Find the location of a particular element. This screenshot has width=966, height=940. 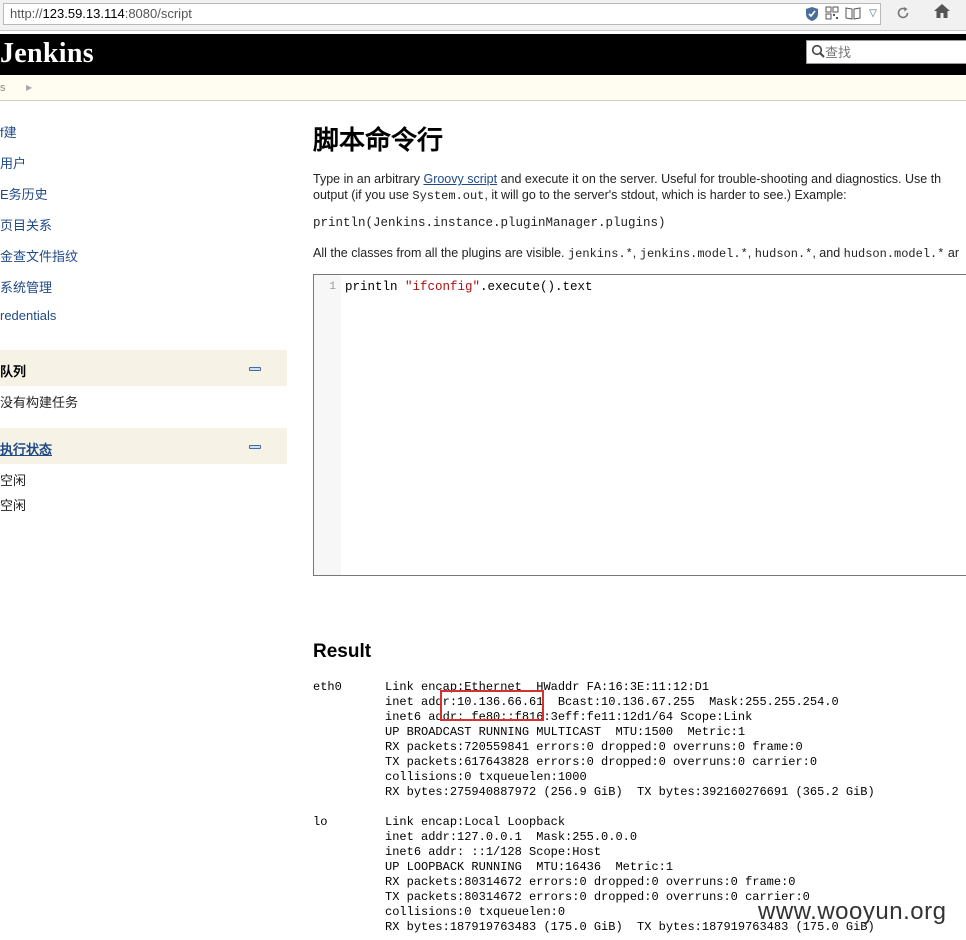

code-token: println is located at coordinates (375, 287).